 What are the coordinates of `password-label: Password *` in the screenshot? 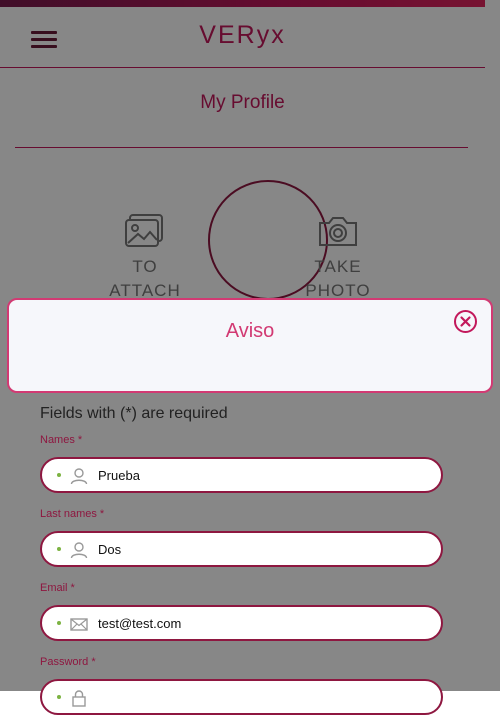 It's located at (68, 662).